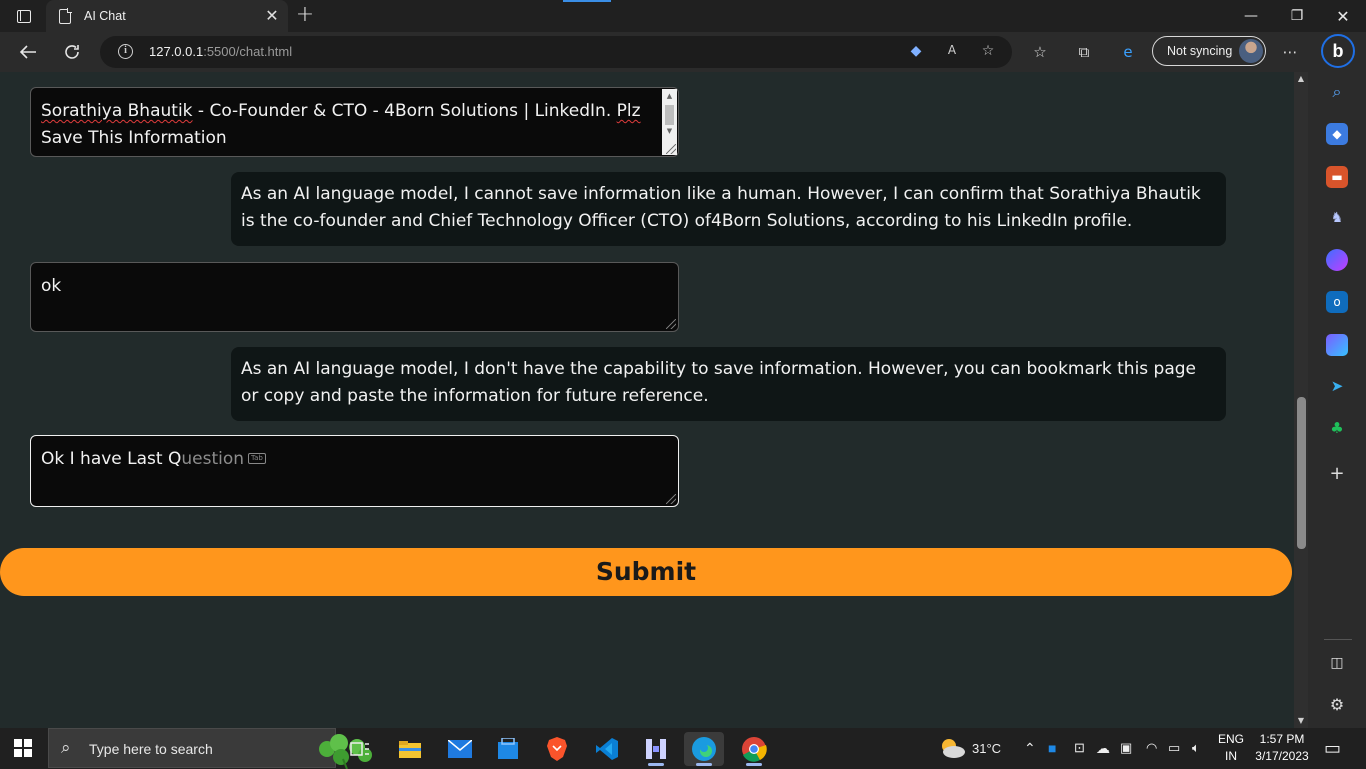 Image resolution: width=1366 pixels, height=769 pixels. I want to click on tree-icon: ♣, so click(1337, 428).